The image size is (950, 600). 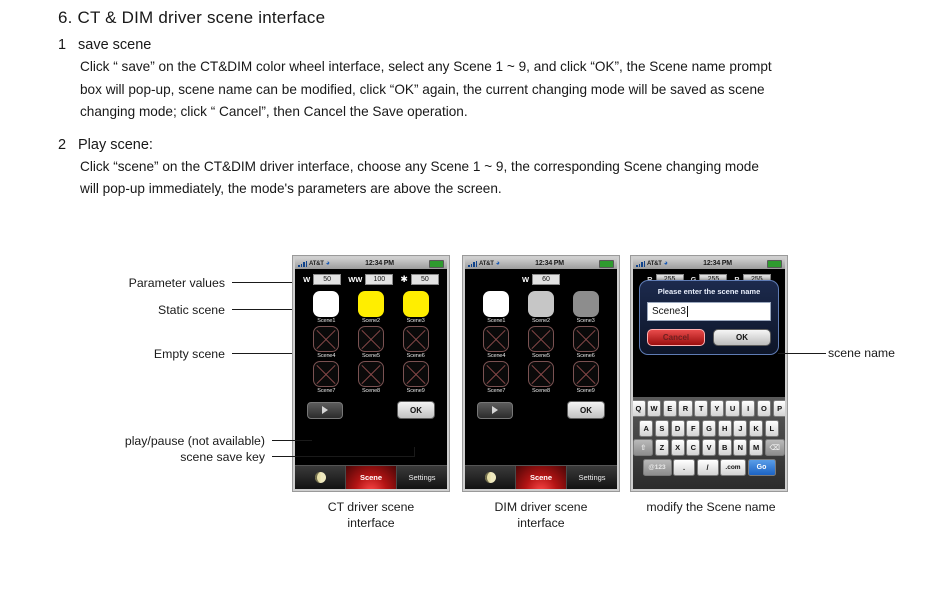 What do you see at coordinates (676, 337) in the screenshot?
I see `cancel-button: Cancel` at bounding box center [676, 337].